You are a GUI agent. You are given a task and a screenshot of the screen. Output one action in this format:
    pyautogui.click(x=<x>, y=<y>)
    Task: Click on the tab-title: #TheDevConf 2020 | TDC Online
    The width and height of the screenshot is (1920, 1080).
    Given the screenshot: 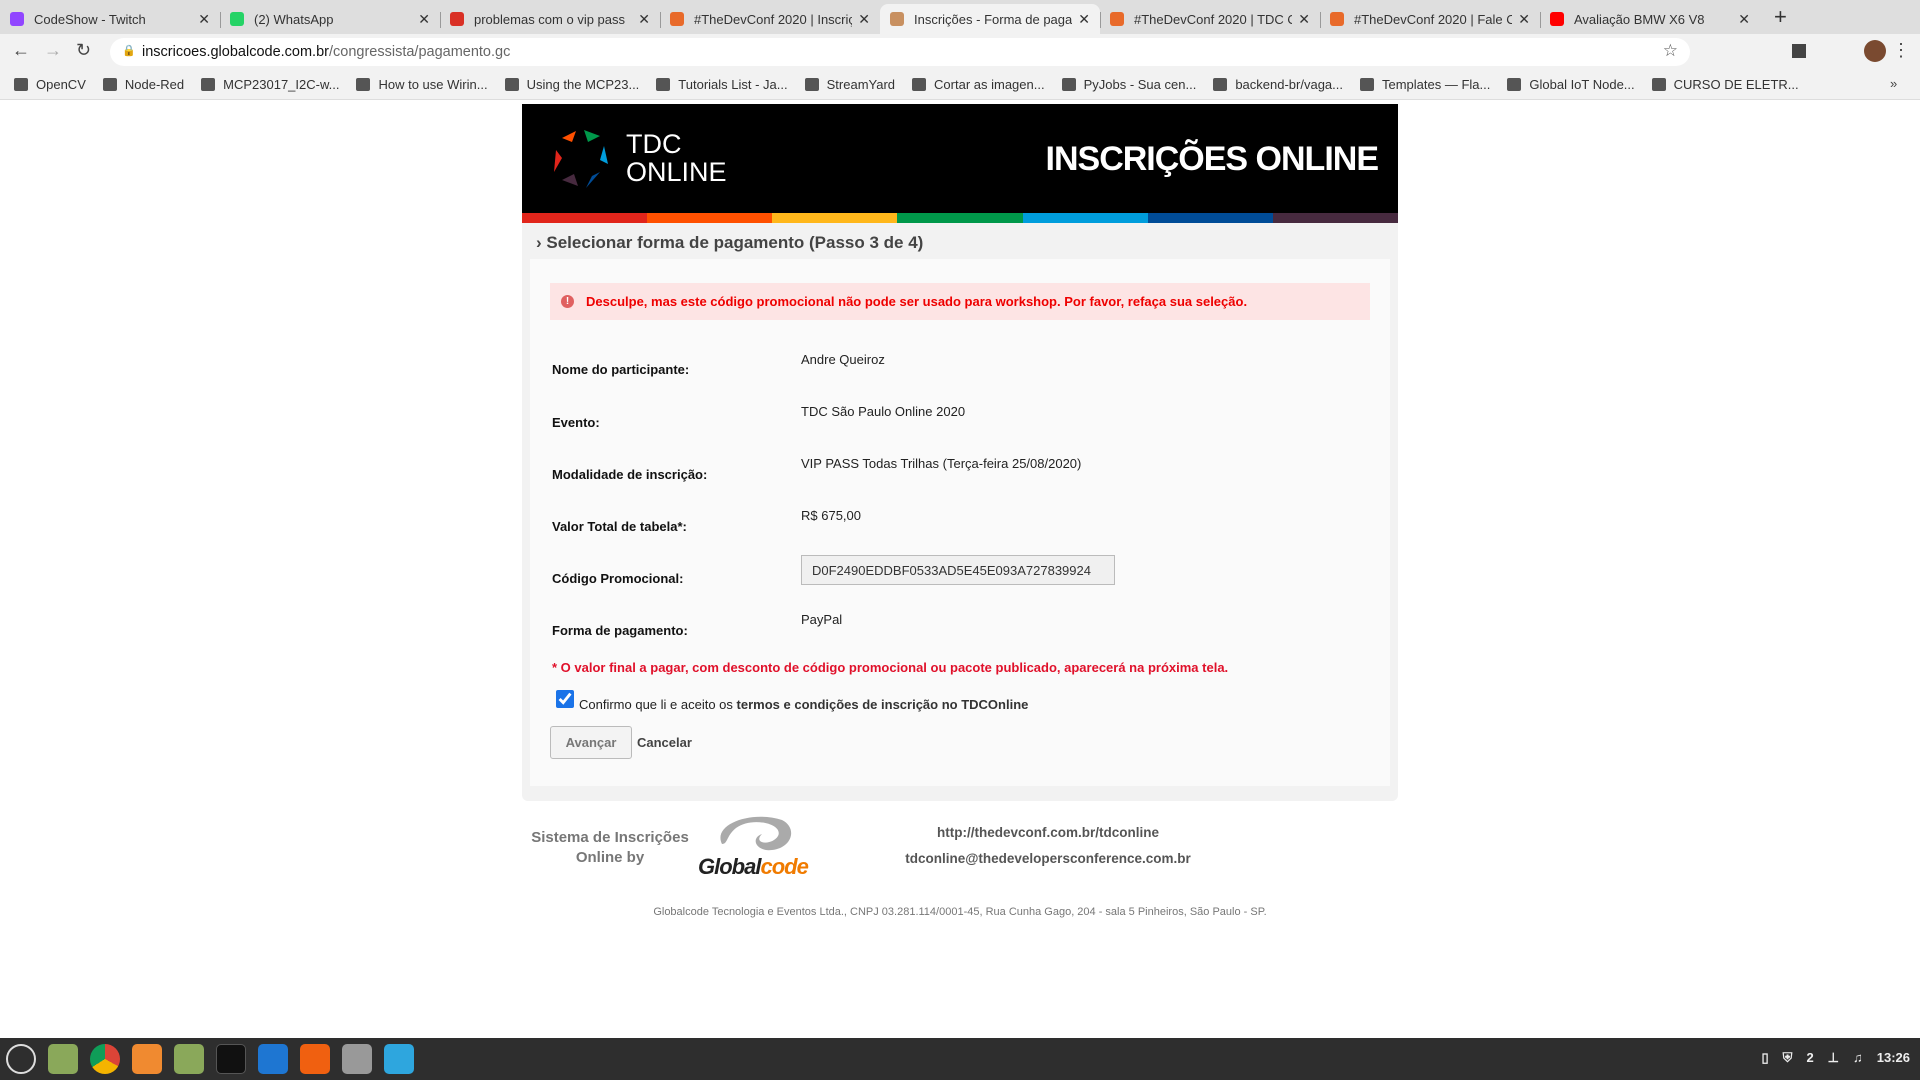 What is the action you would take?
    pyautogui.click(x=1213, y=19)
    